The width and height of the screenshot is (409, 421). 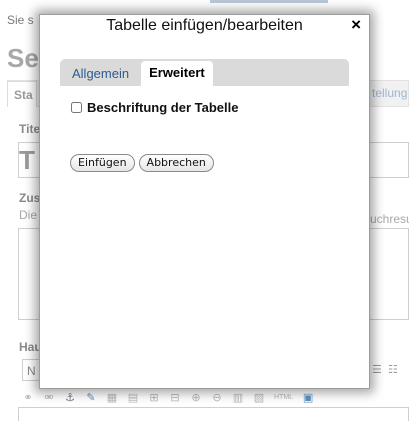 I want to click on top-accent-line, so click(x=269, y=1).